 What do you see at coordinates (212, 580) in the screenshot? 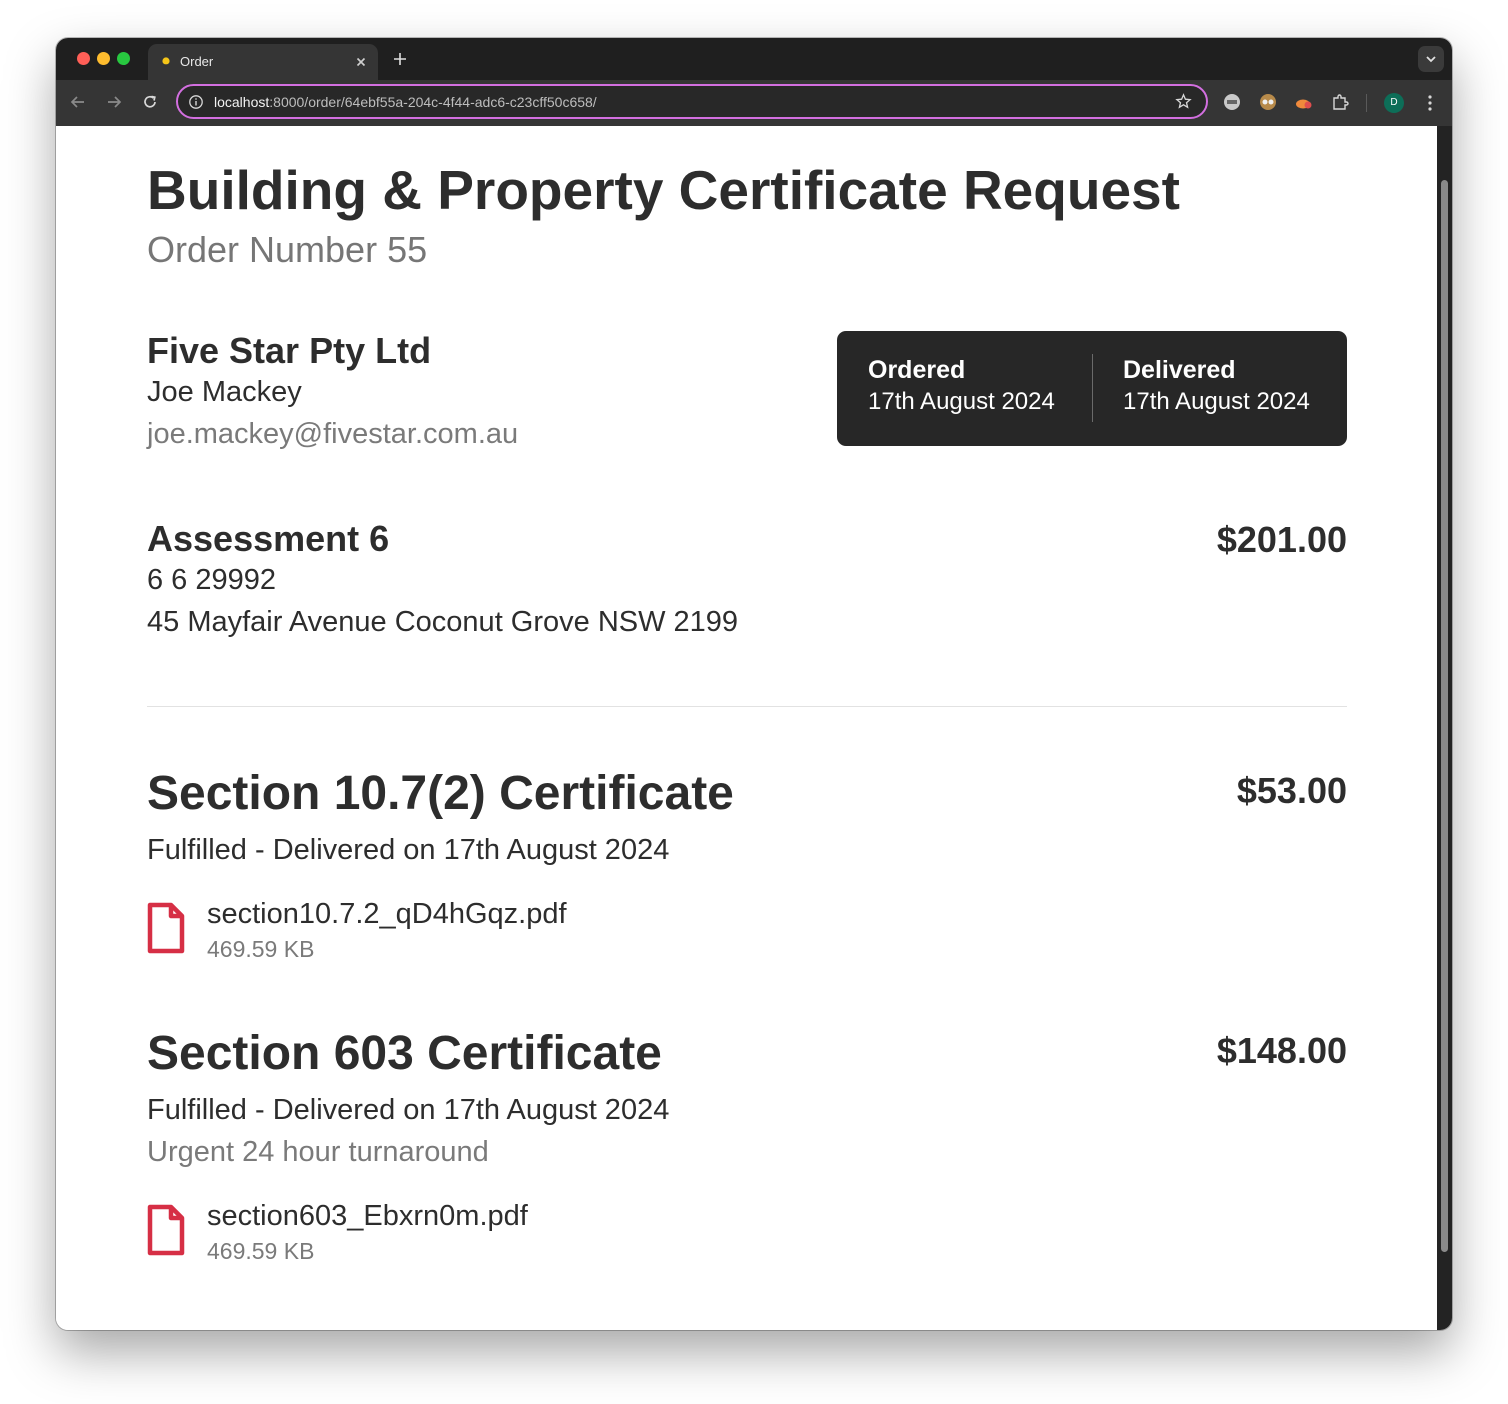
I see `assessment-number: 6 6 29992` at bounding box center [212, 580].